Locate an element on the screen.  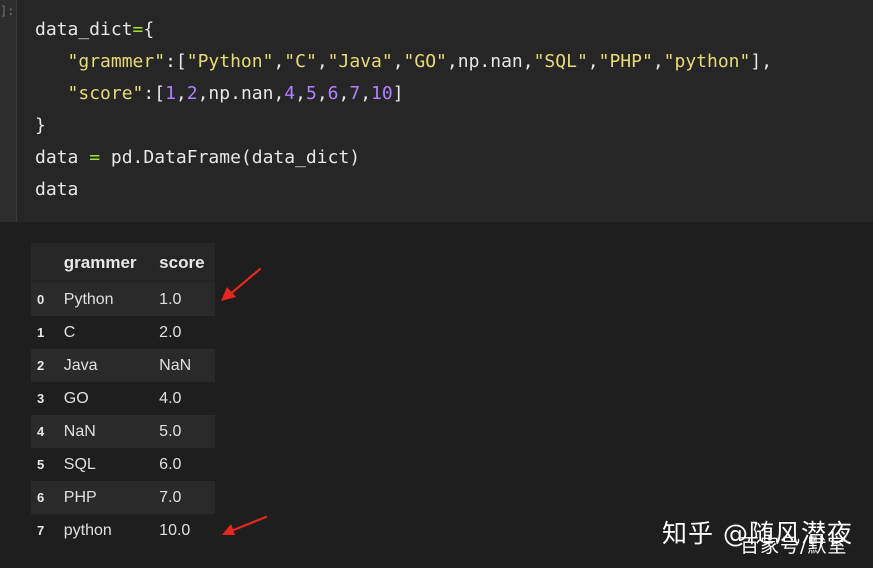
table-row: 3 GO 4.0 is located at coordinates (123, 398).